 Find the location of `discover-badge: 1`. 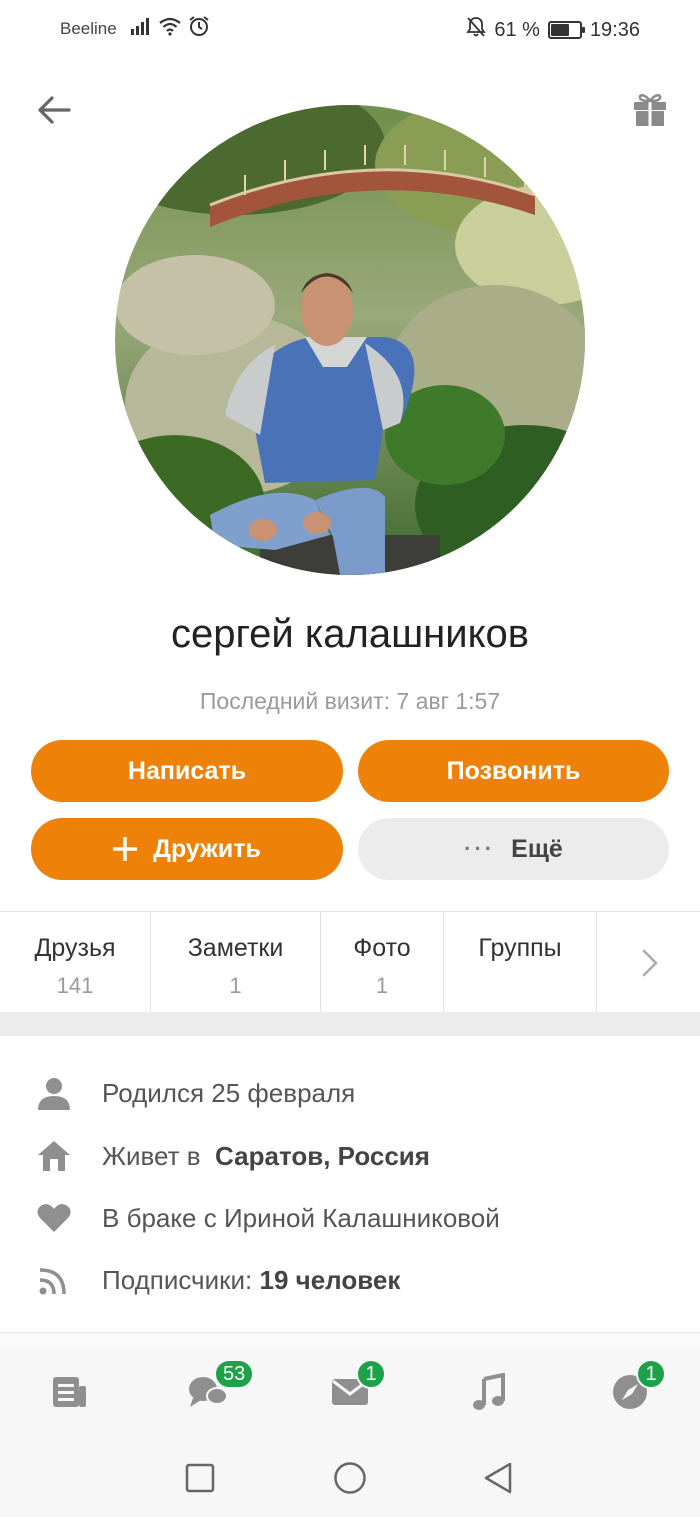

discover-badge: 1 is located at coordinates (651, 1374).